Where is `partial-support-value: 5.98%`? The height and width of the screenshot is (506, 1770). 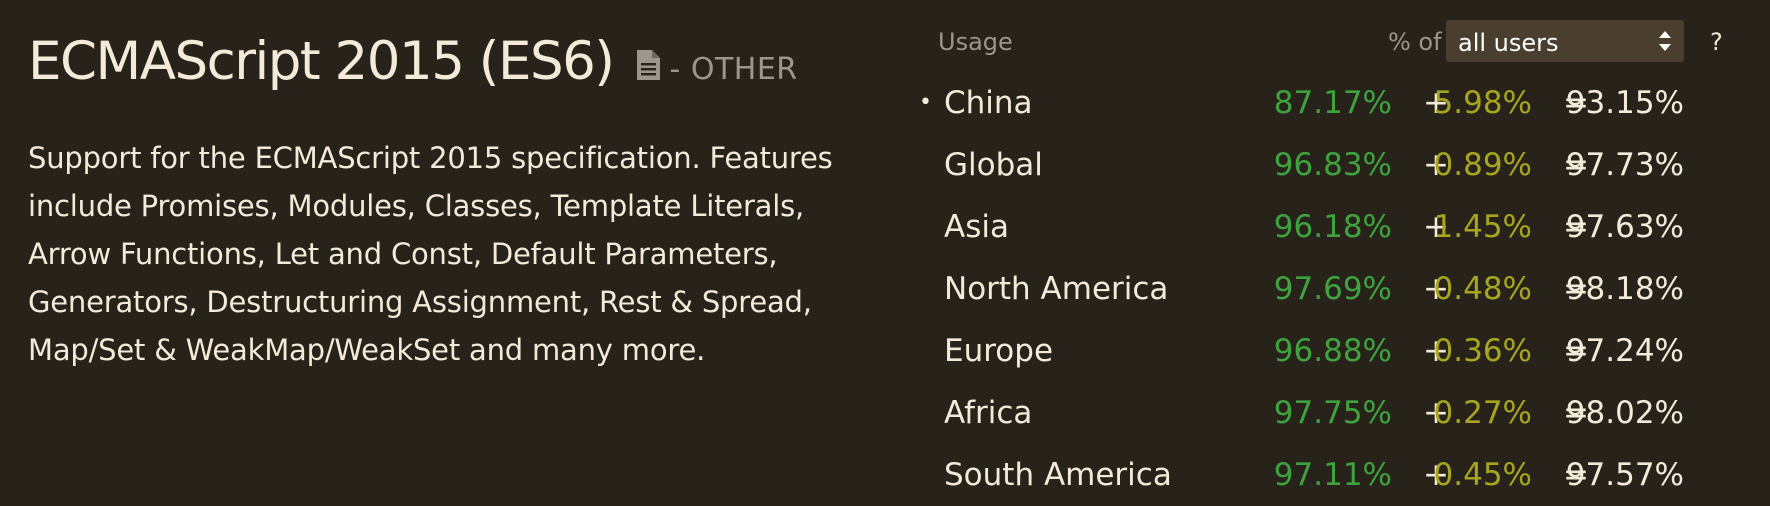 partial-support-value: 5.98% is located at coordinates (1482, 103).